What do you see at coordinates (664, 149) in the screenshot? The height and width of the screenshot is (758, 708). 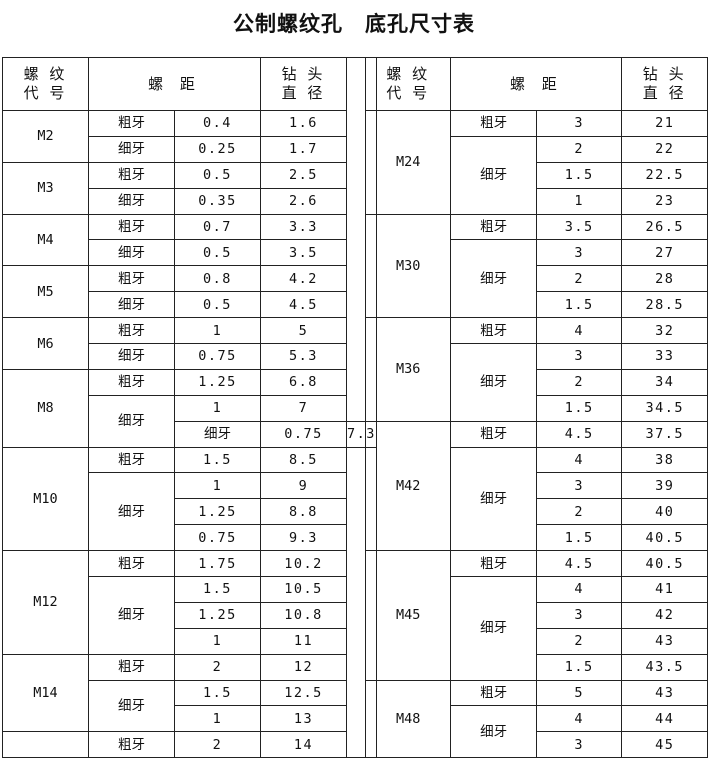 I see `drill-diameter-cell: 22` at bounding box center [664, 149].